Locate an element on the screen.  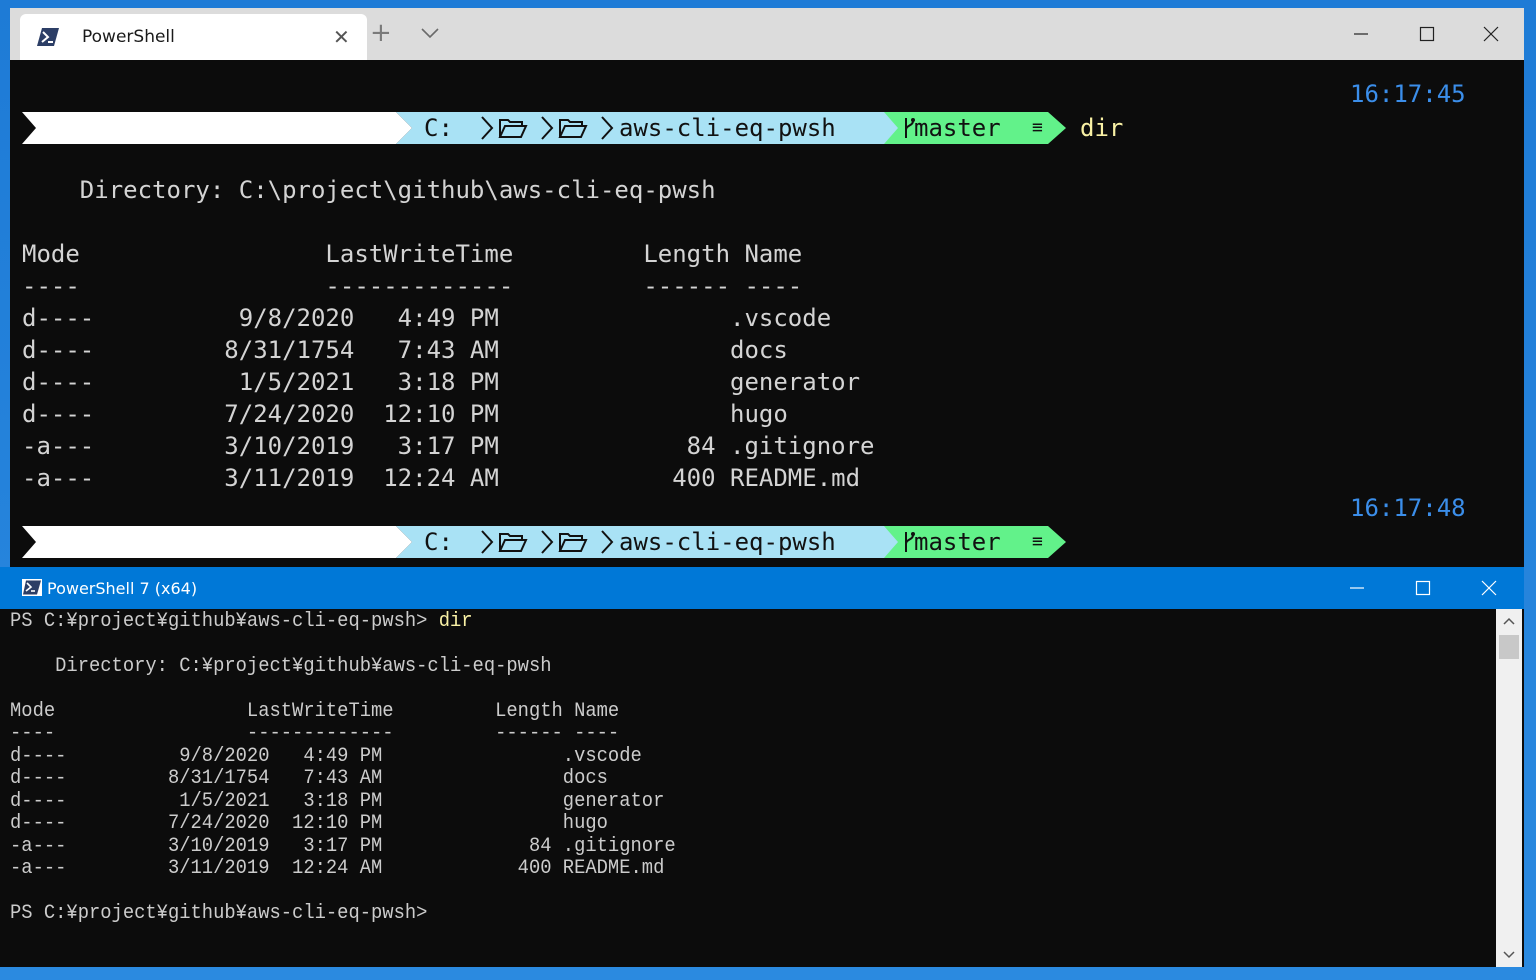
window-title: PowerShell 7 (x64) is located at coordinates (122, 588).